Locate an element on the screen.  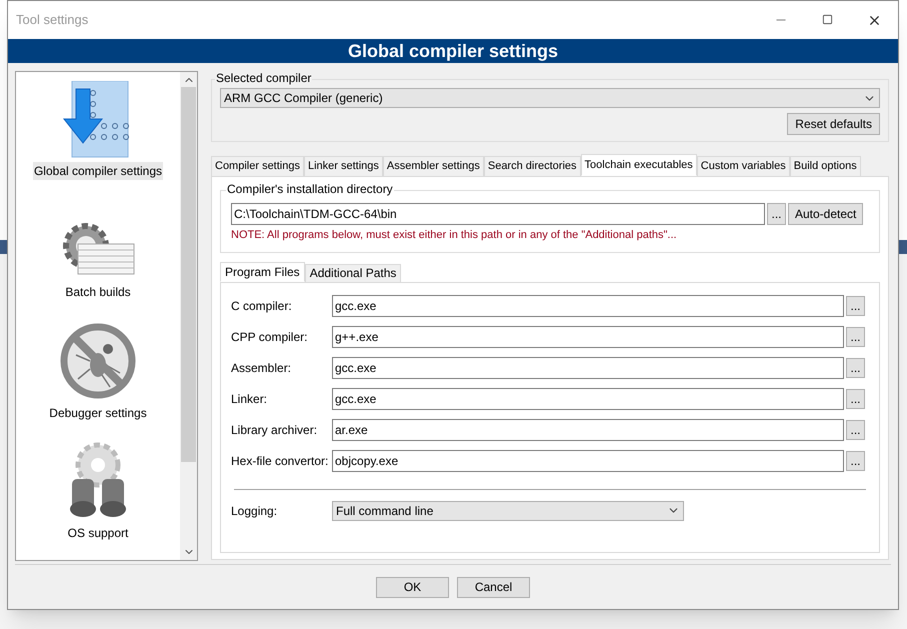
logging-dropdown: Full command line is located at coordinates (508, 510).